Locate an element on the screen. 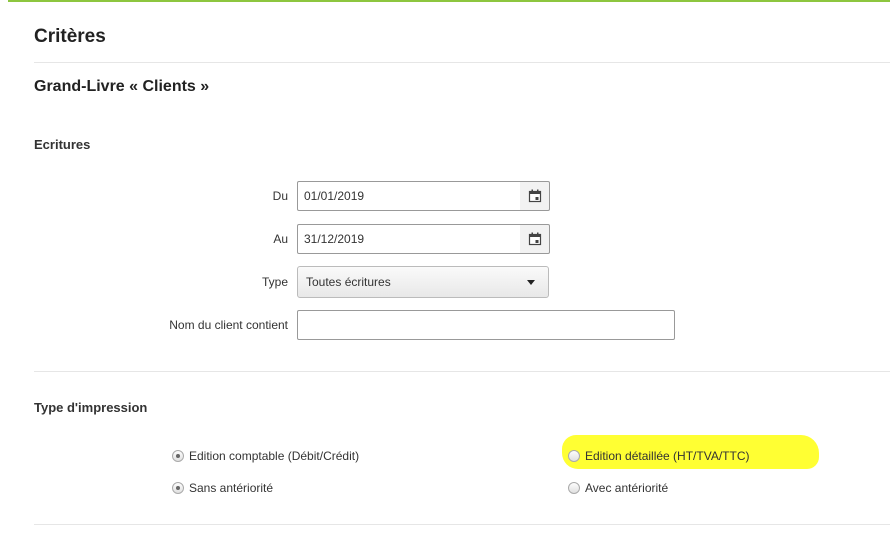 This screenshot has height=537, width=890. radio-sans-anteriorite: Sans antériorité is located at coordinates (222, 488).